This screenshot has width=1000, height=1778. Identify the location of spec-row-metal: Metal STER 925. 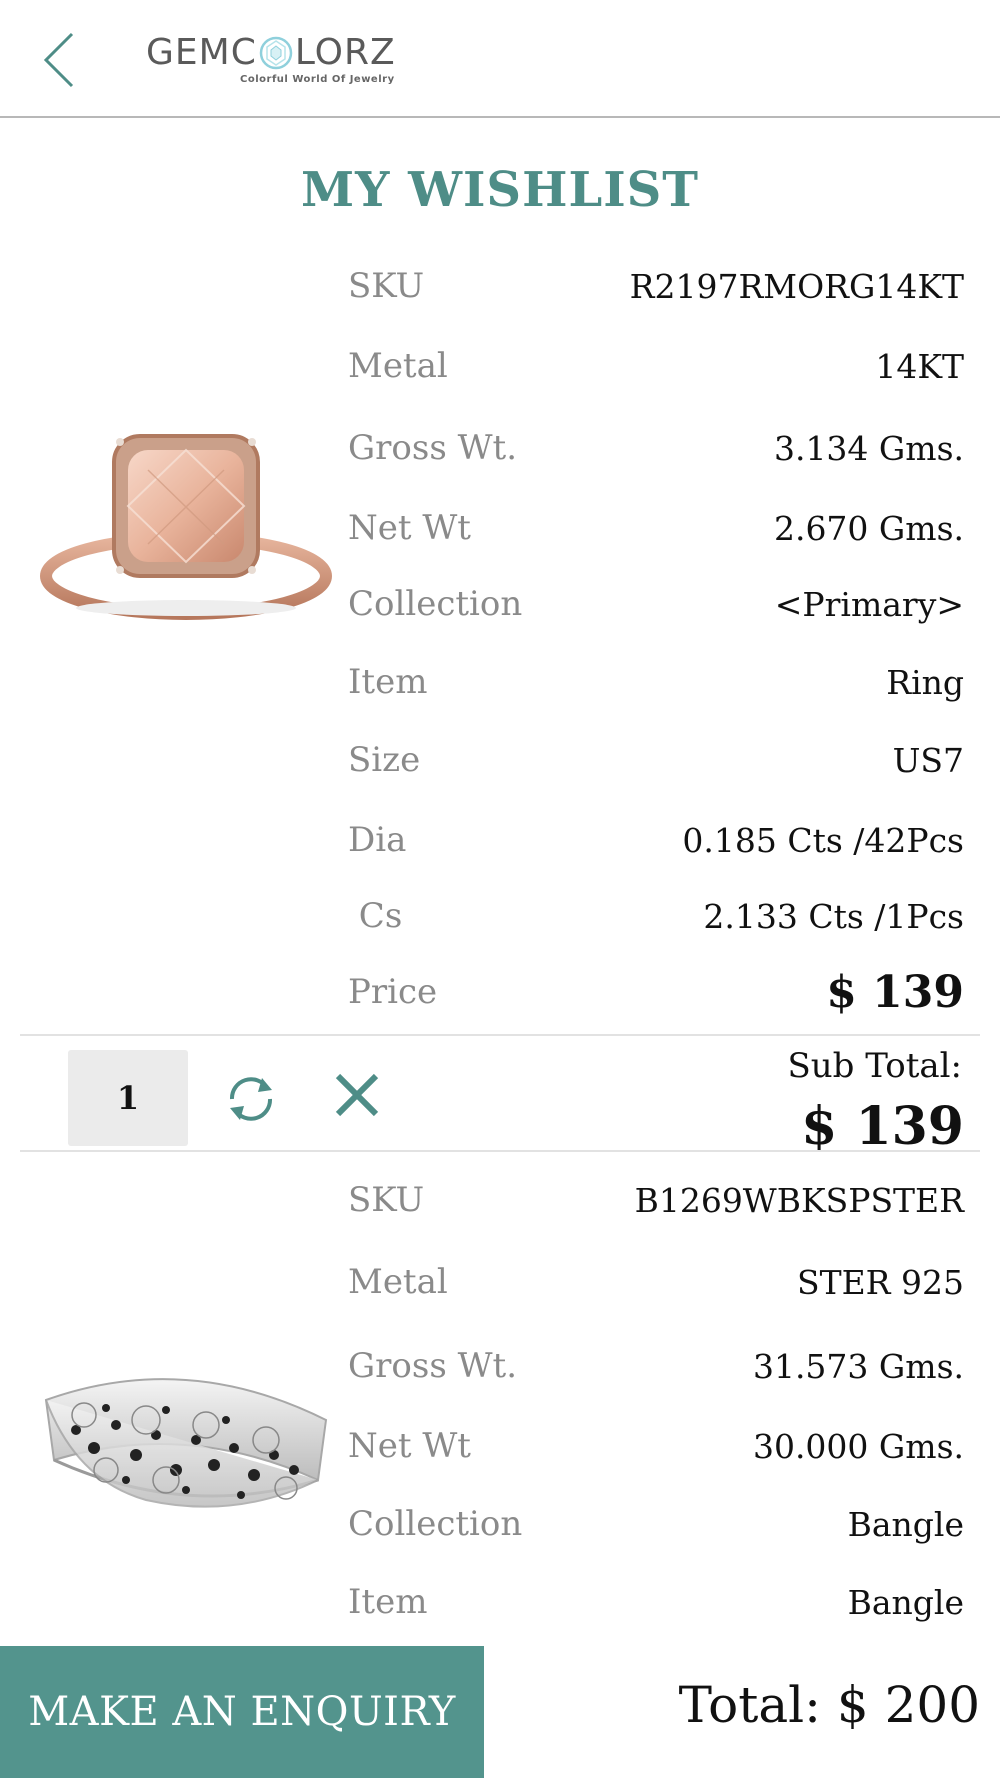
(656, 1282).